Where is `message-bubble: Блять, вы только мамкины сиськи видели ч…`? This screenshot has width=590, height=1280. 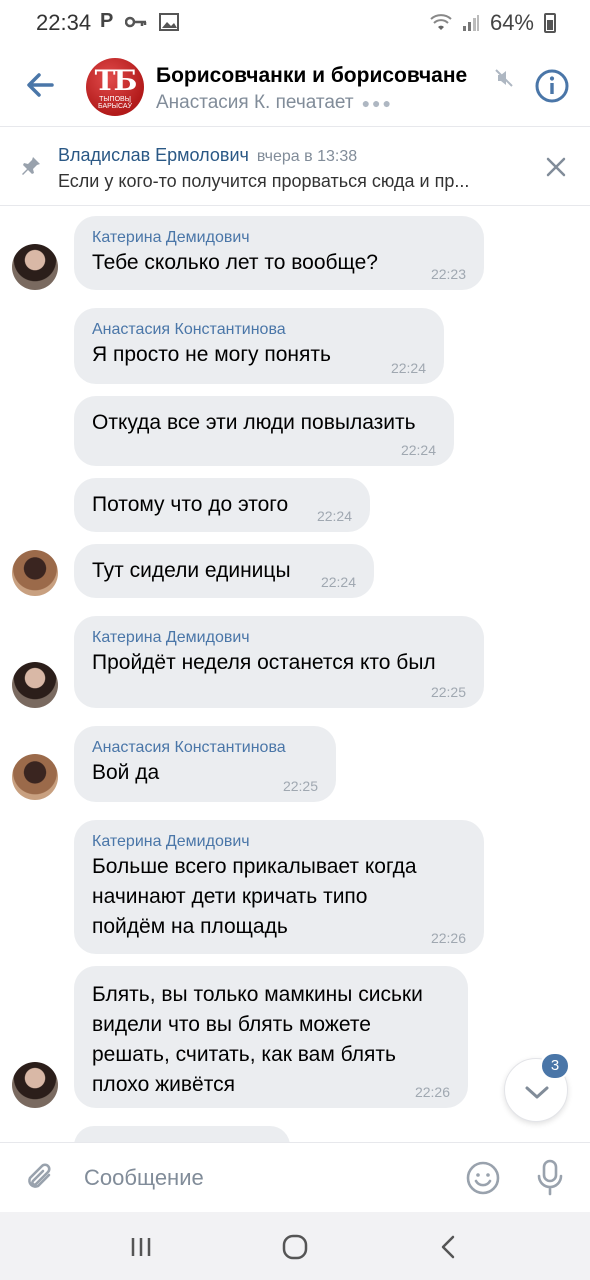 message-bubble: Блять, вы только мамкины сиськи видели ч… is located at coordinates (271, 1037).